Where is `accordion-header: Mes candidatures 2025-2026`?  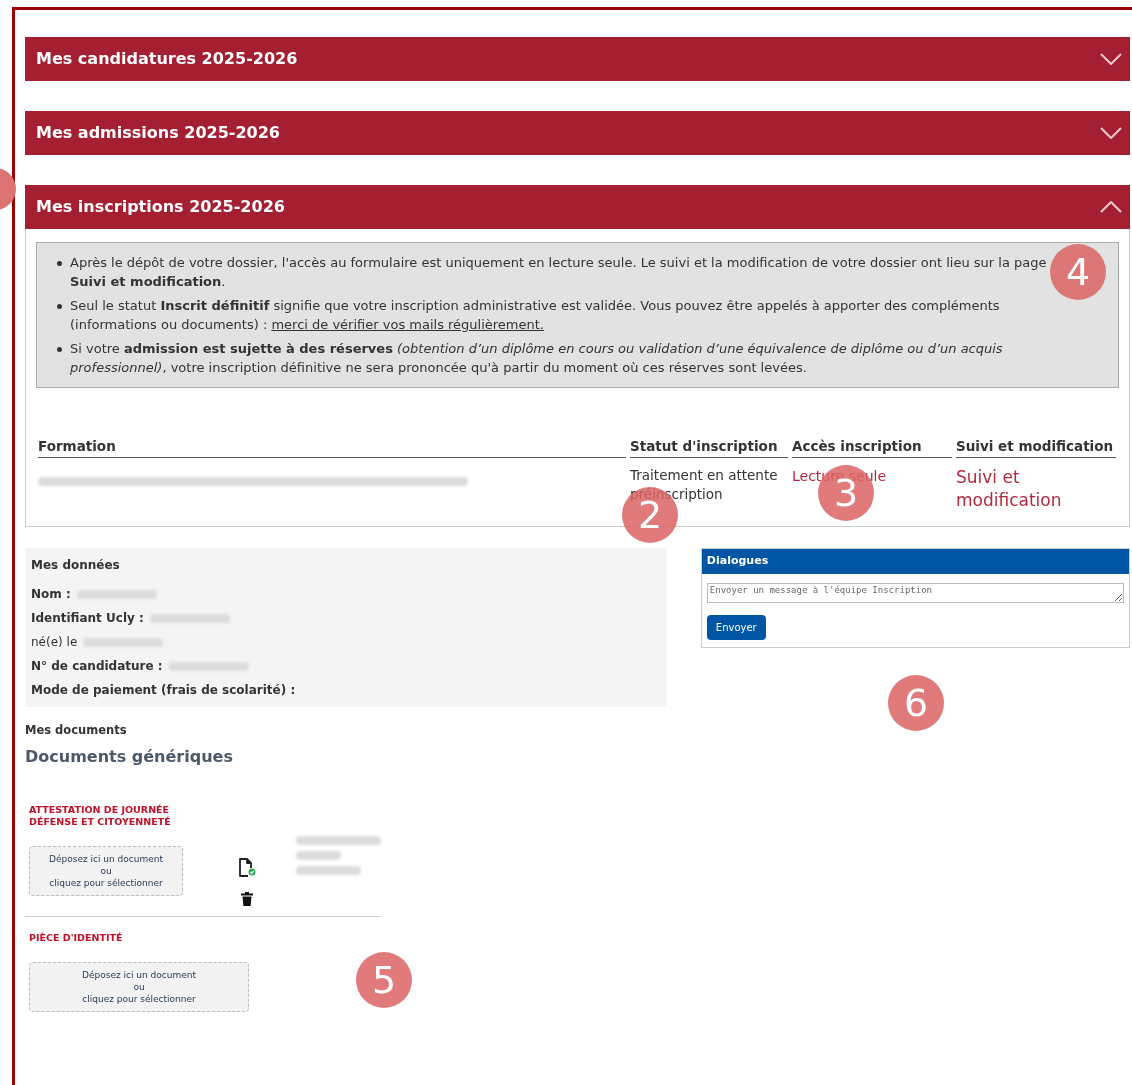
accordion-header: Mes candidatures 2025-2026 is located at coordinates (577, 59).